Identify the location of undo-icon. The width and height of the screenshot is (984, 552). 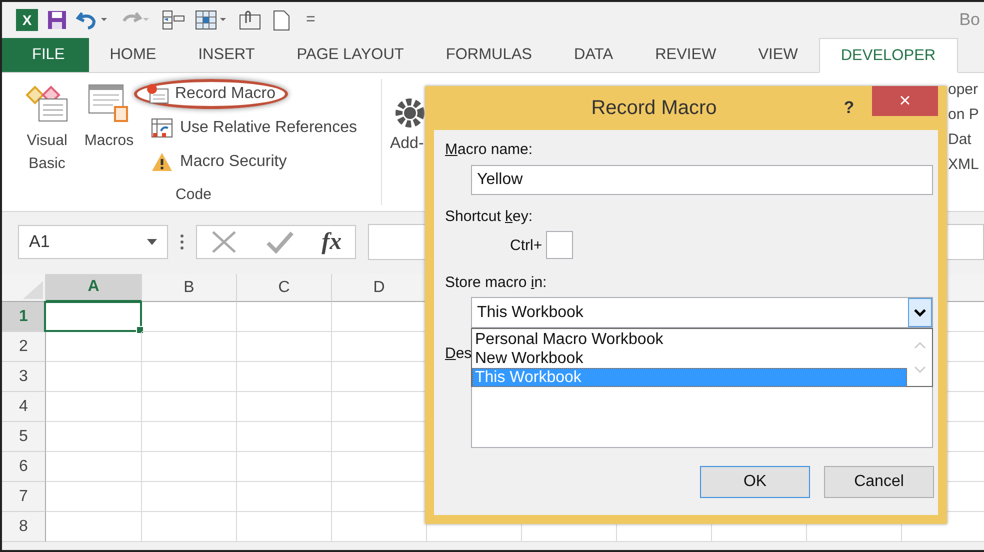
(93, 20).